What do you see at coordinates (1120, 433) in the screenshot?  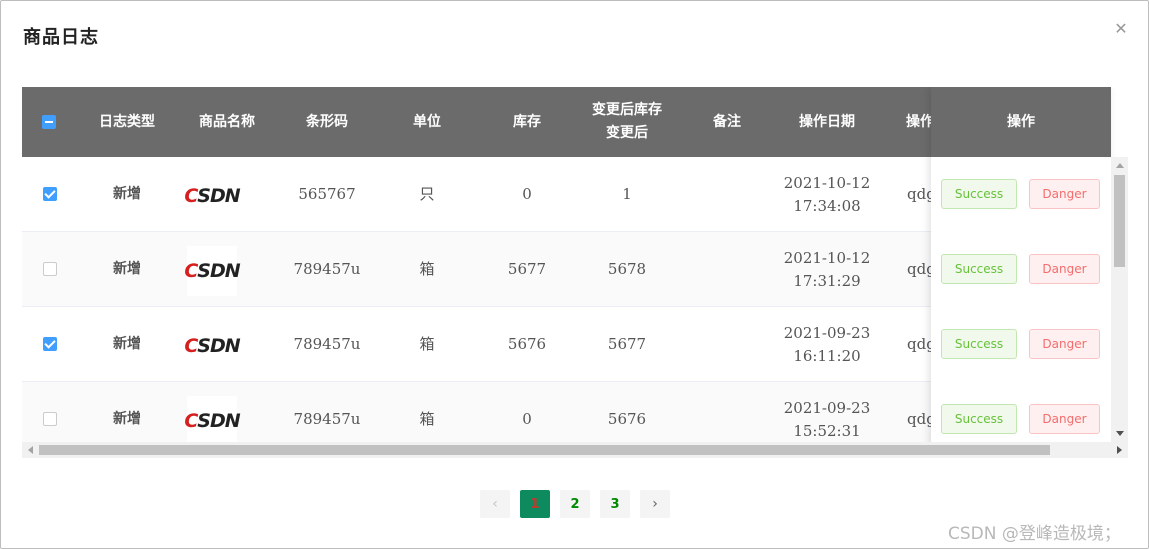 I see `scroll-down-arrow-icon` at bounding box center [1120, 433].